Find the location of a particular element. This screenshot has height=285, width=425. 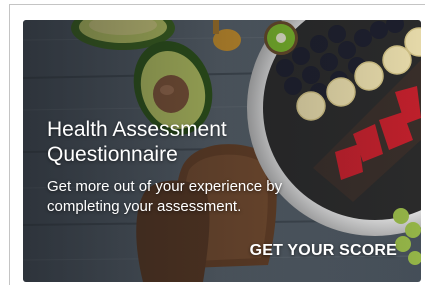

card-title: Health Assessment Questionnaire is located at coordinates (137, 142).